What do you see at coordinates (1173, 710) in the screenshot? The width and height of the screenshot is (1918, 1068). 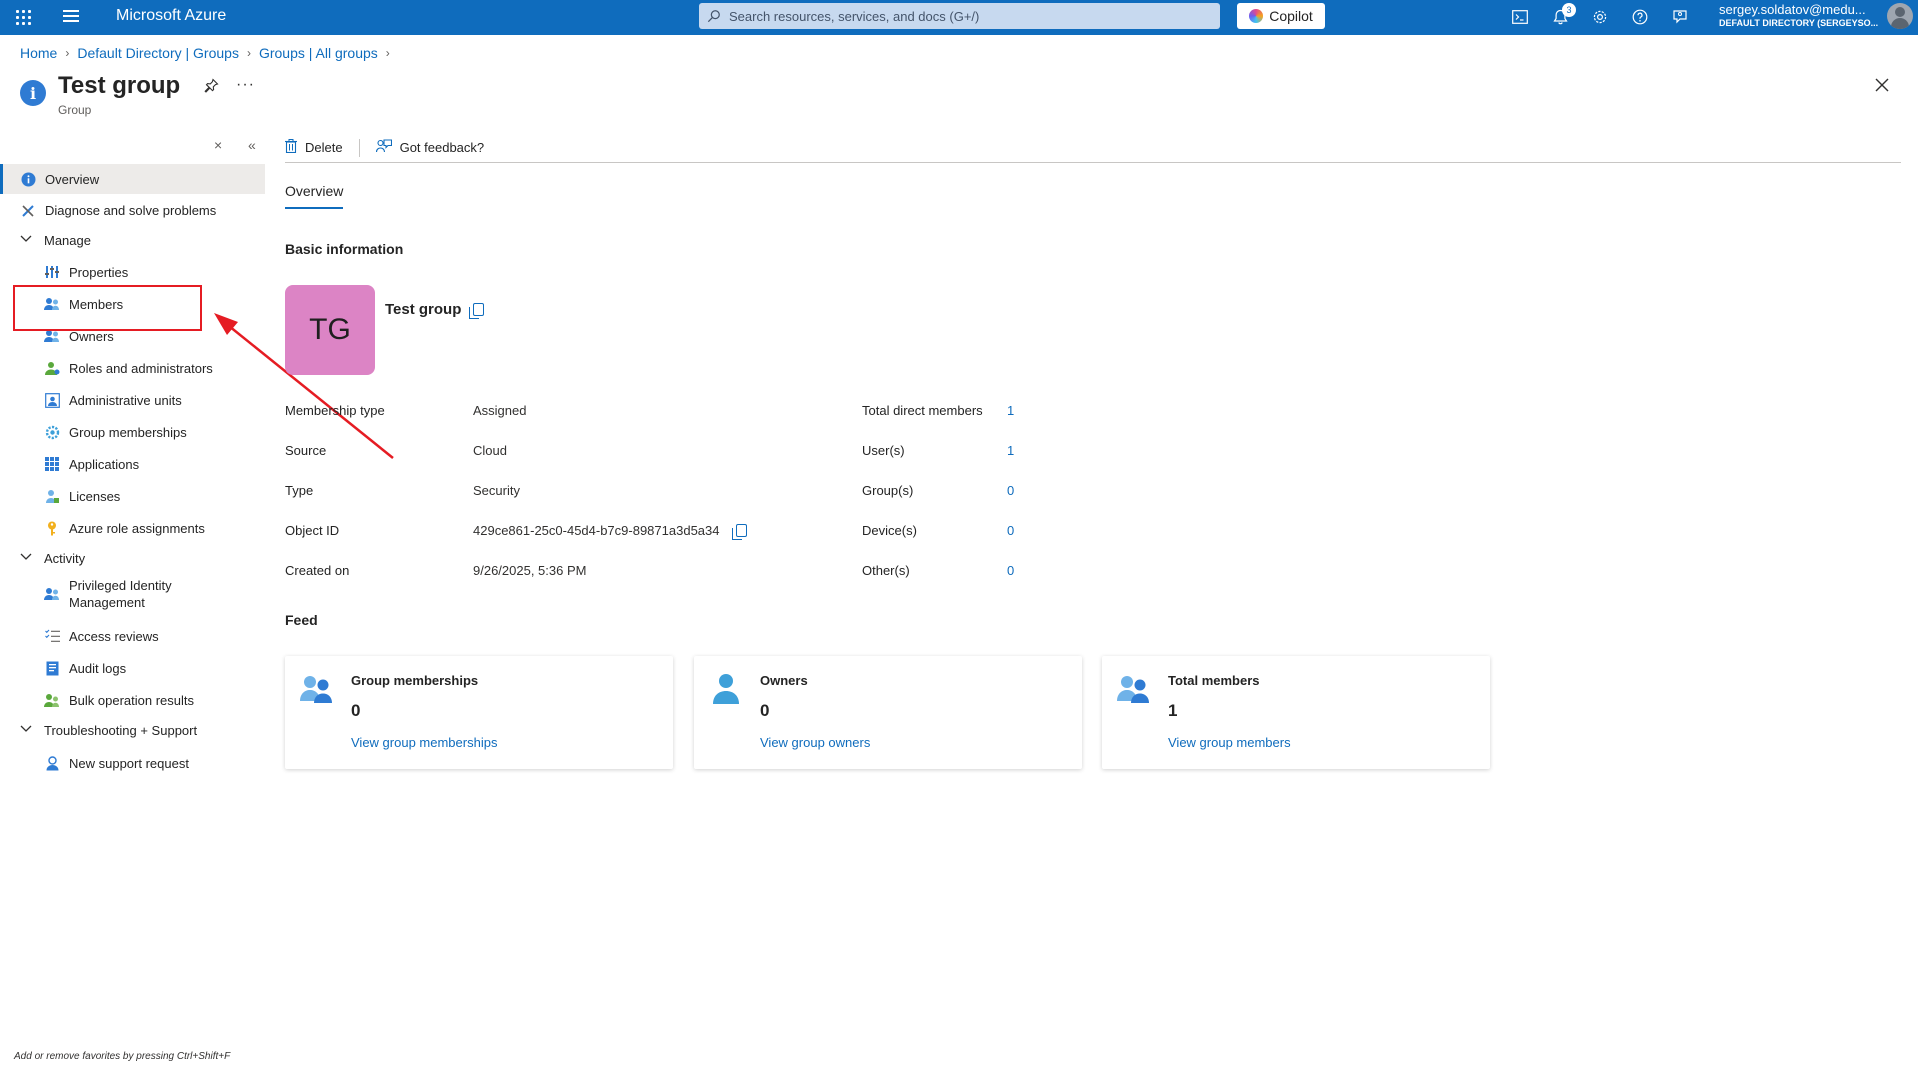 I see `card-value: 1` at bounding box center [1173, 710].